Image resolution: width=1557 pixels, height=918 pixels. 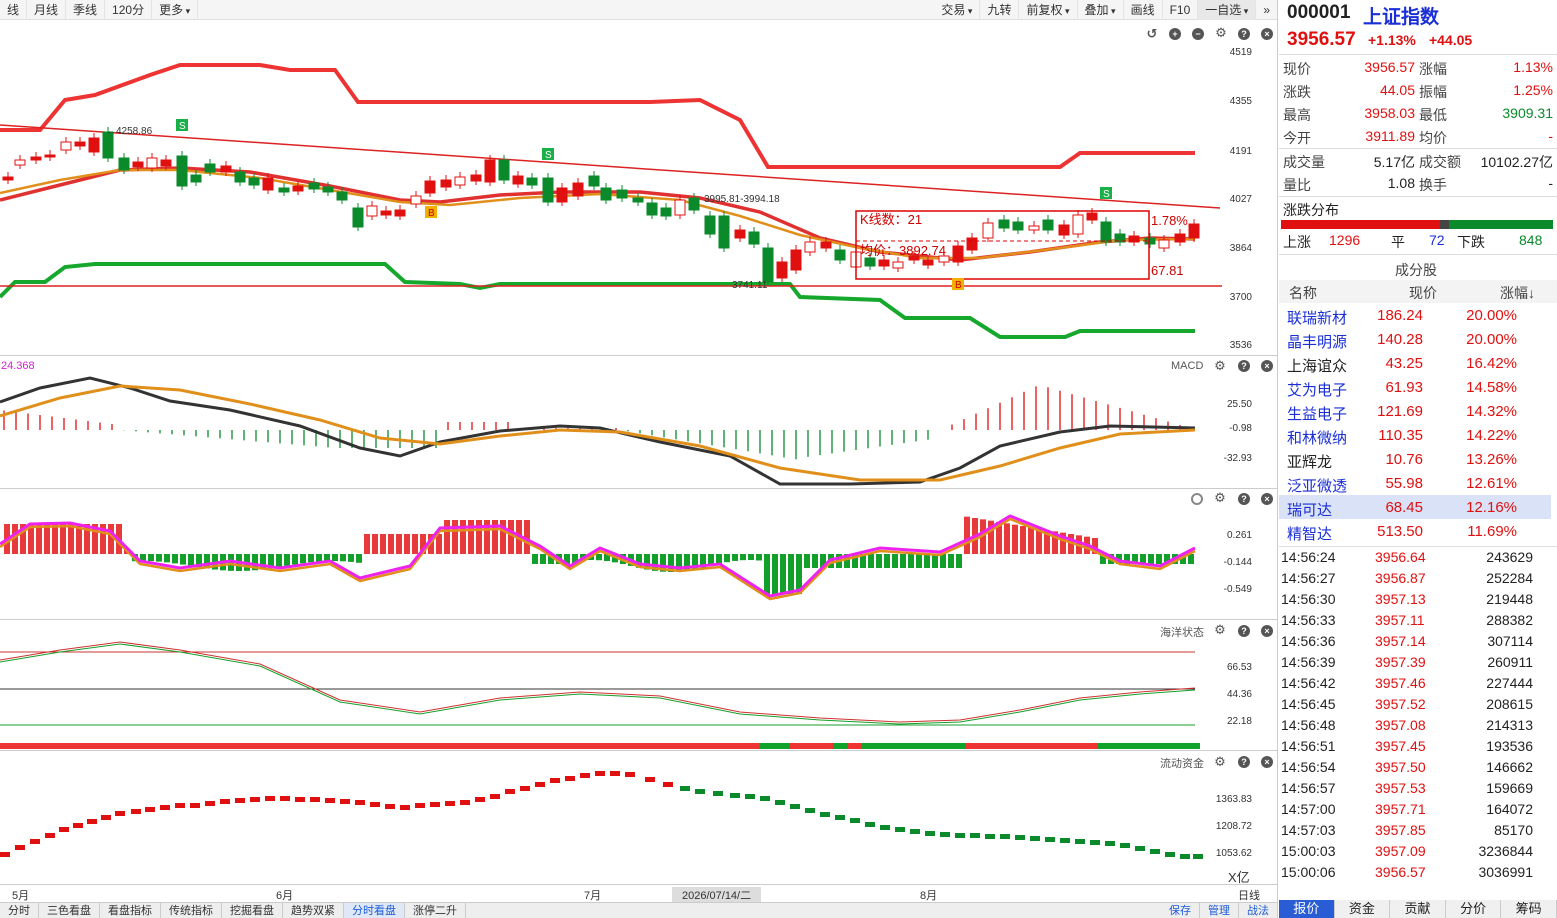 I want to click on macd-close-icon: ×, so click(x=1267, y=366).